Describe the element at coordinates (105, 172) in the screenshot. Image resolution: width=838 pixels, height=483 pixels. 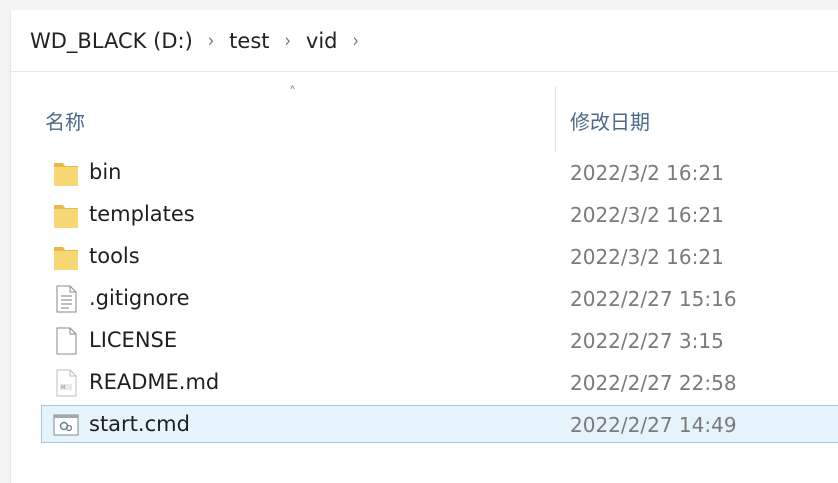
I see `file-name: bin` at that location.